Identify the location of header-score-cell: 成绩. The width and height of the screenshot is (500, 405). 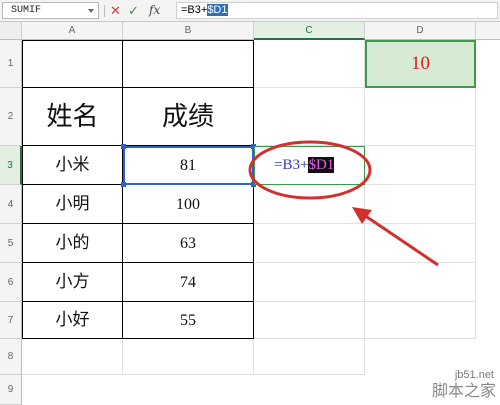
(188, 117).